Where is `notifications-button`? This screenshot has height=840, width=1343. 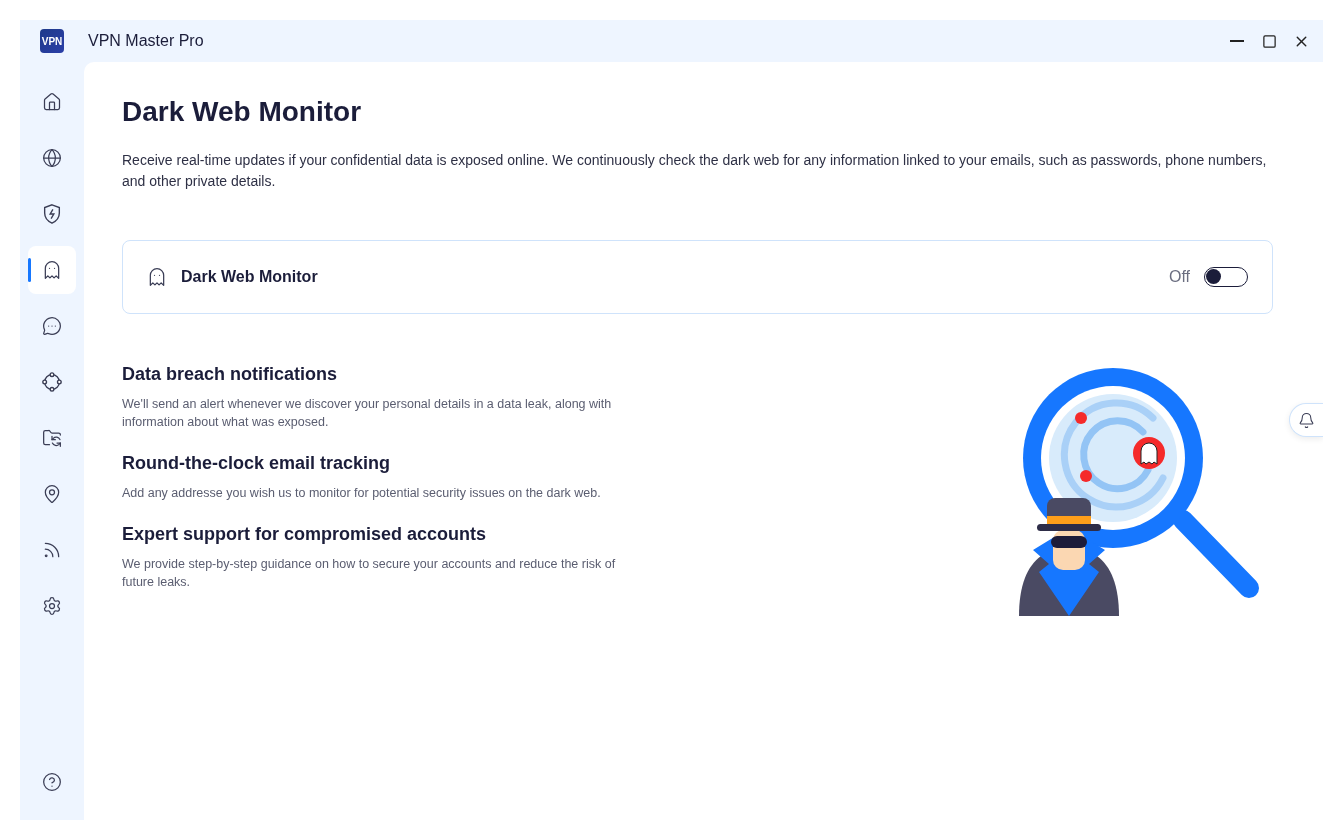 notifications-button is located at coordinates (1306, 420).